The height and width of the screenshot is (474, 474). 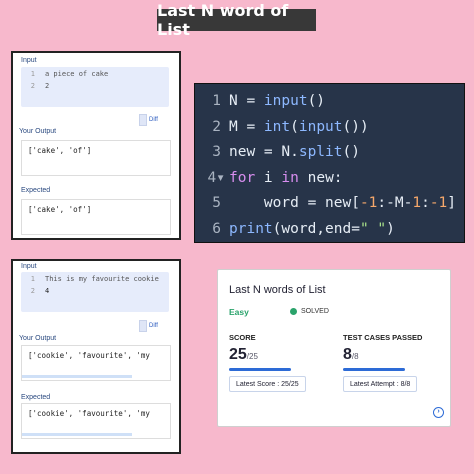 What do you see at coordinates (290, 177) in the screenshot?
I see `code-token: in` at bounding box center [290, 177].